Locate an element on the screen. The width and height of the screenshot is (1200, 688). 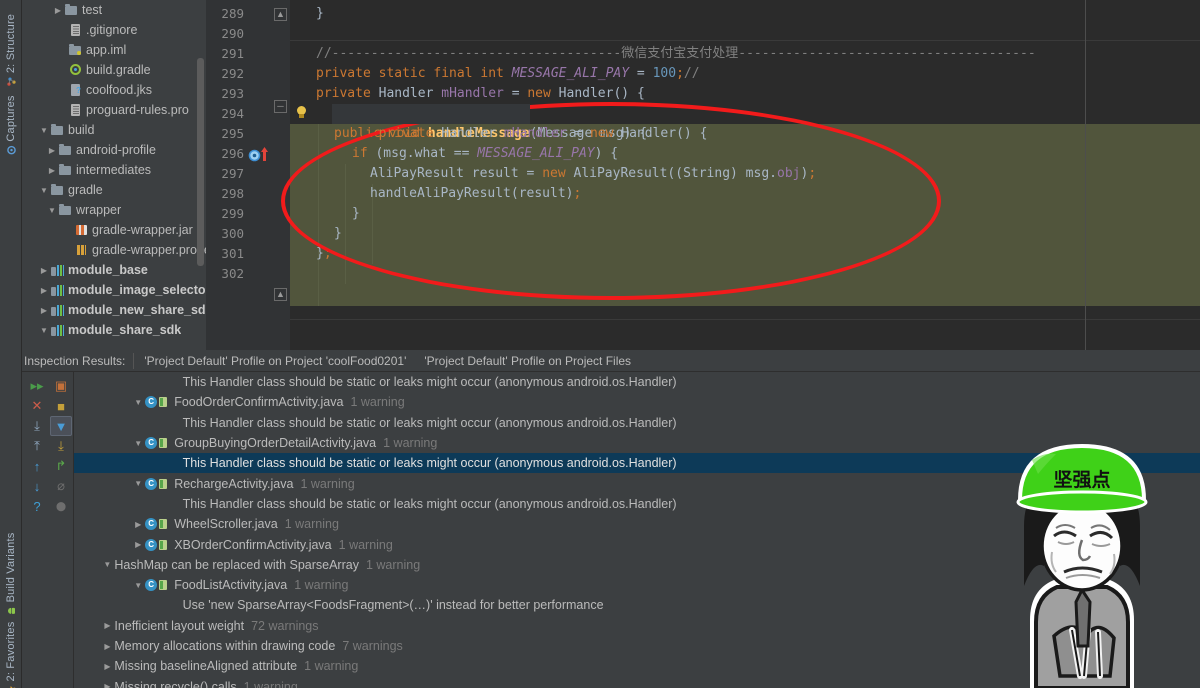
inspection-row: ▶ Missing recycle() calls 1 warning is located at coordinates (637, 682).